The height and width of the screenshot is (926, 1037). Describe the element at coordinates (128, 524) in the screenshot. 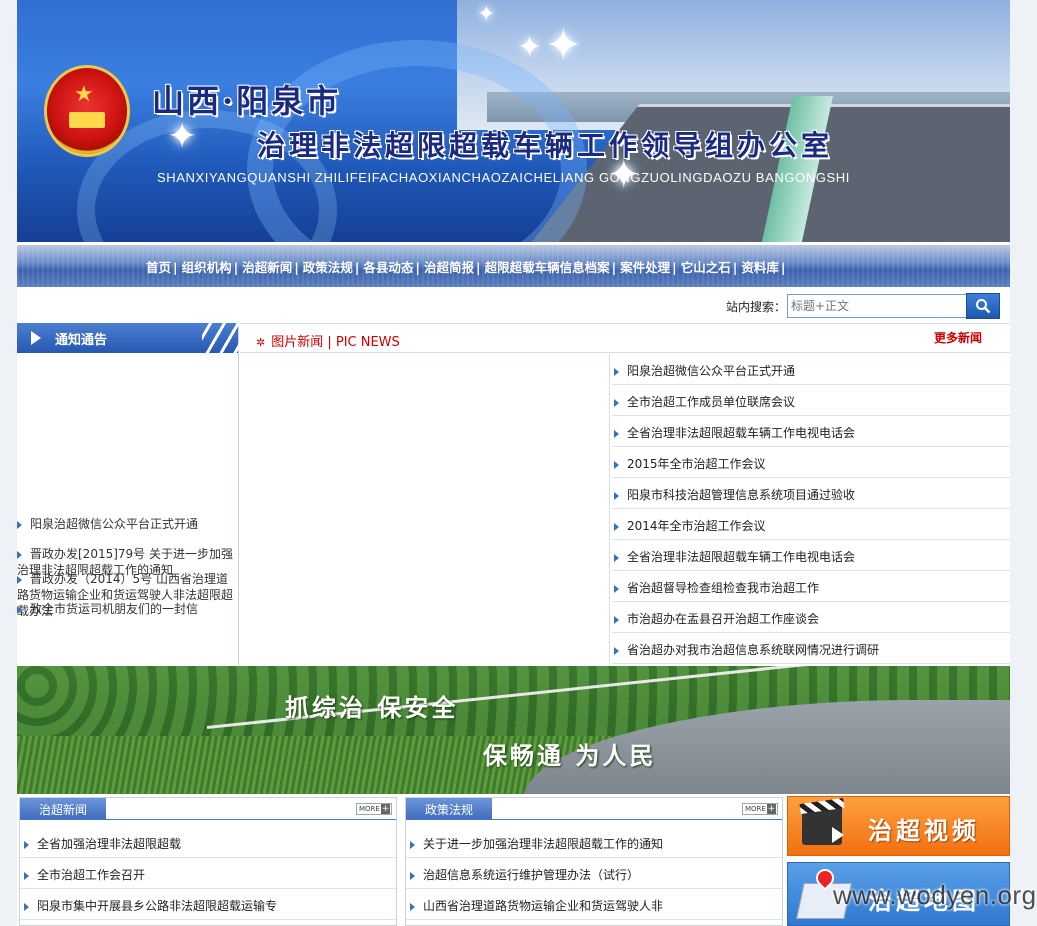

I see `notice-item: 阳泉治超微信公众平台正式开通` at that location.